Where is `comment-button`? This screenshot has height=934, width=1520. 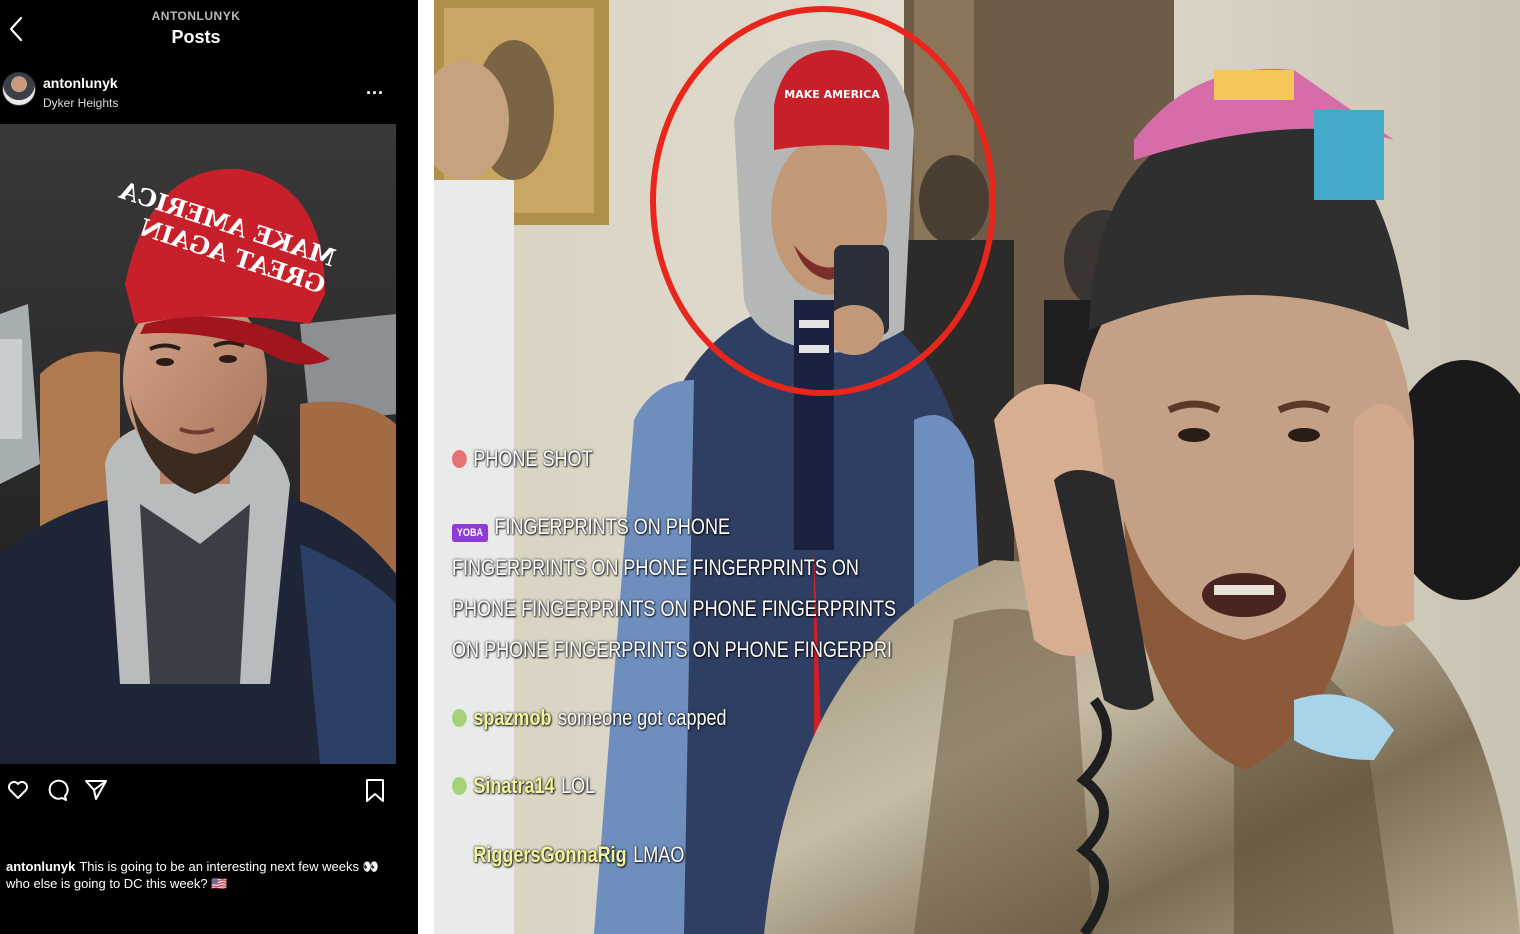 comment-button is located at coordinates (57, 792).